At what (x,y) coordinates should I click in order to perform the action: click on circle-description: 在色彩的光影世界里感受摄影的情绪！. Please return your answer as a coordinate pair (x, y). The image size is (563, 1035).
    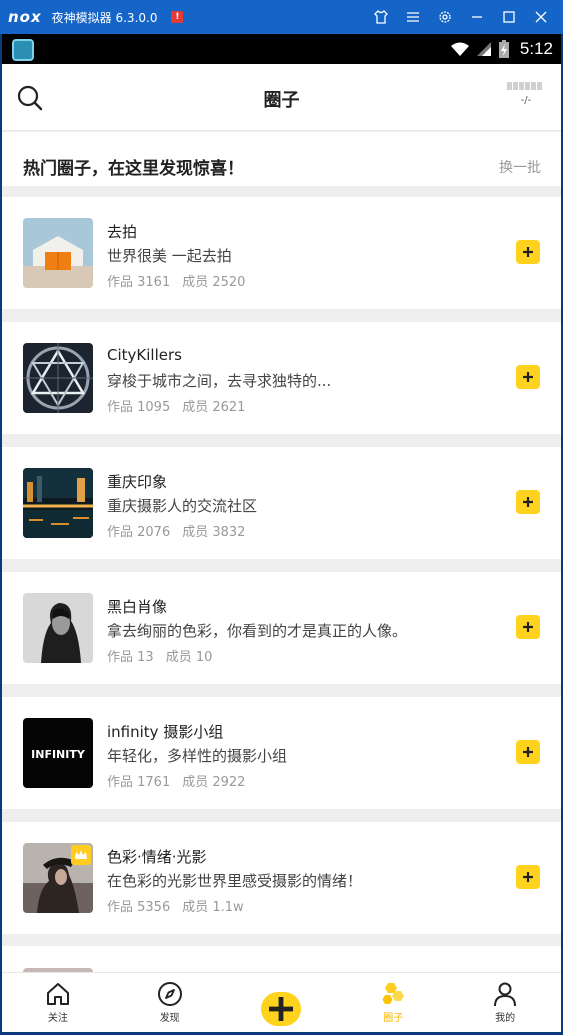
    Looking at the image, I should click on (235, 881).